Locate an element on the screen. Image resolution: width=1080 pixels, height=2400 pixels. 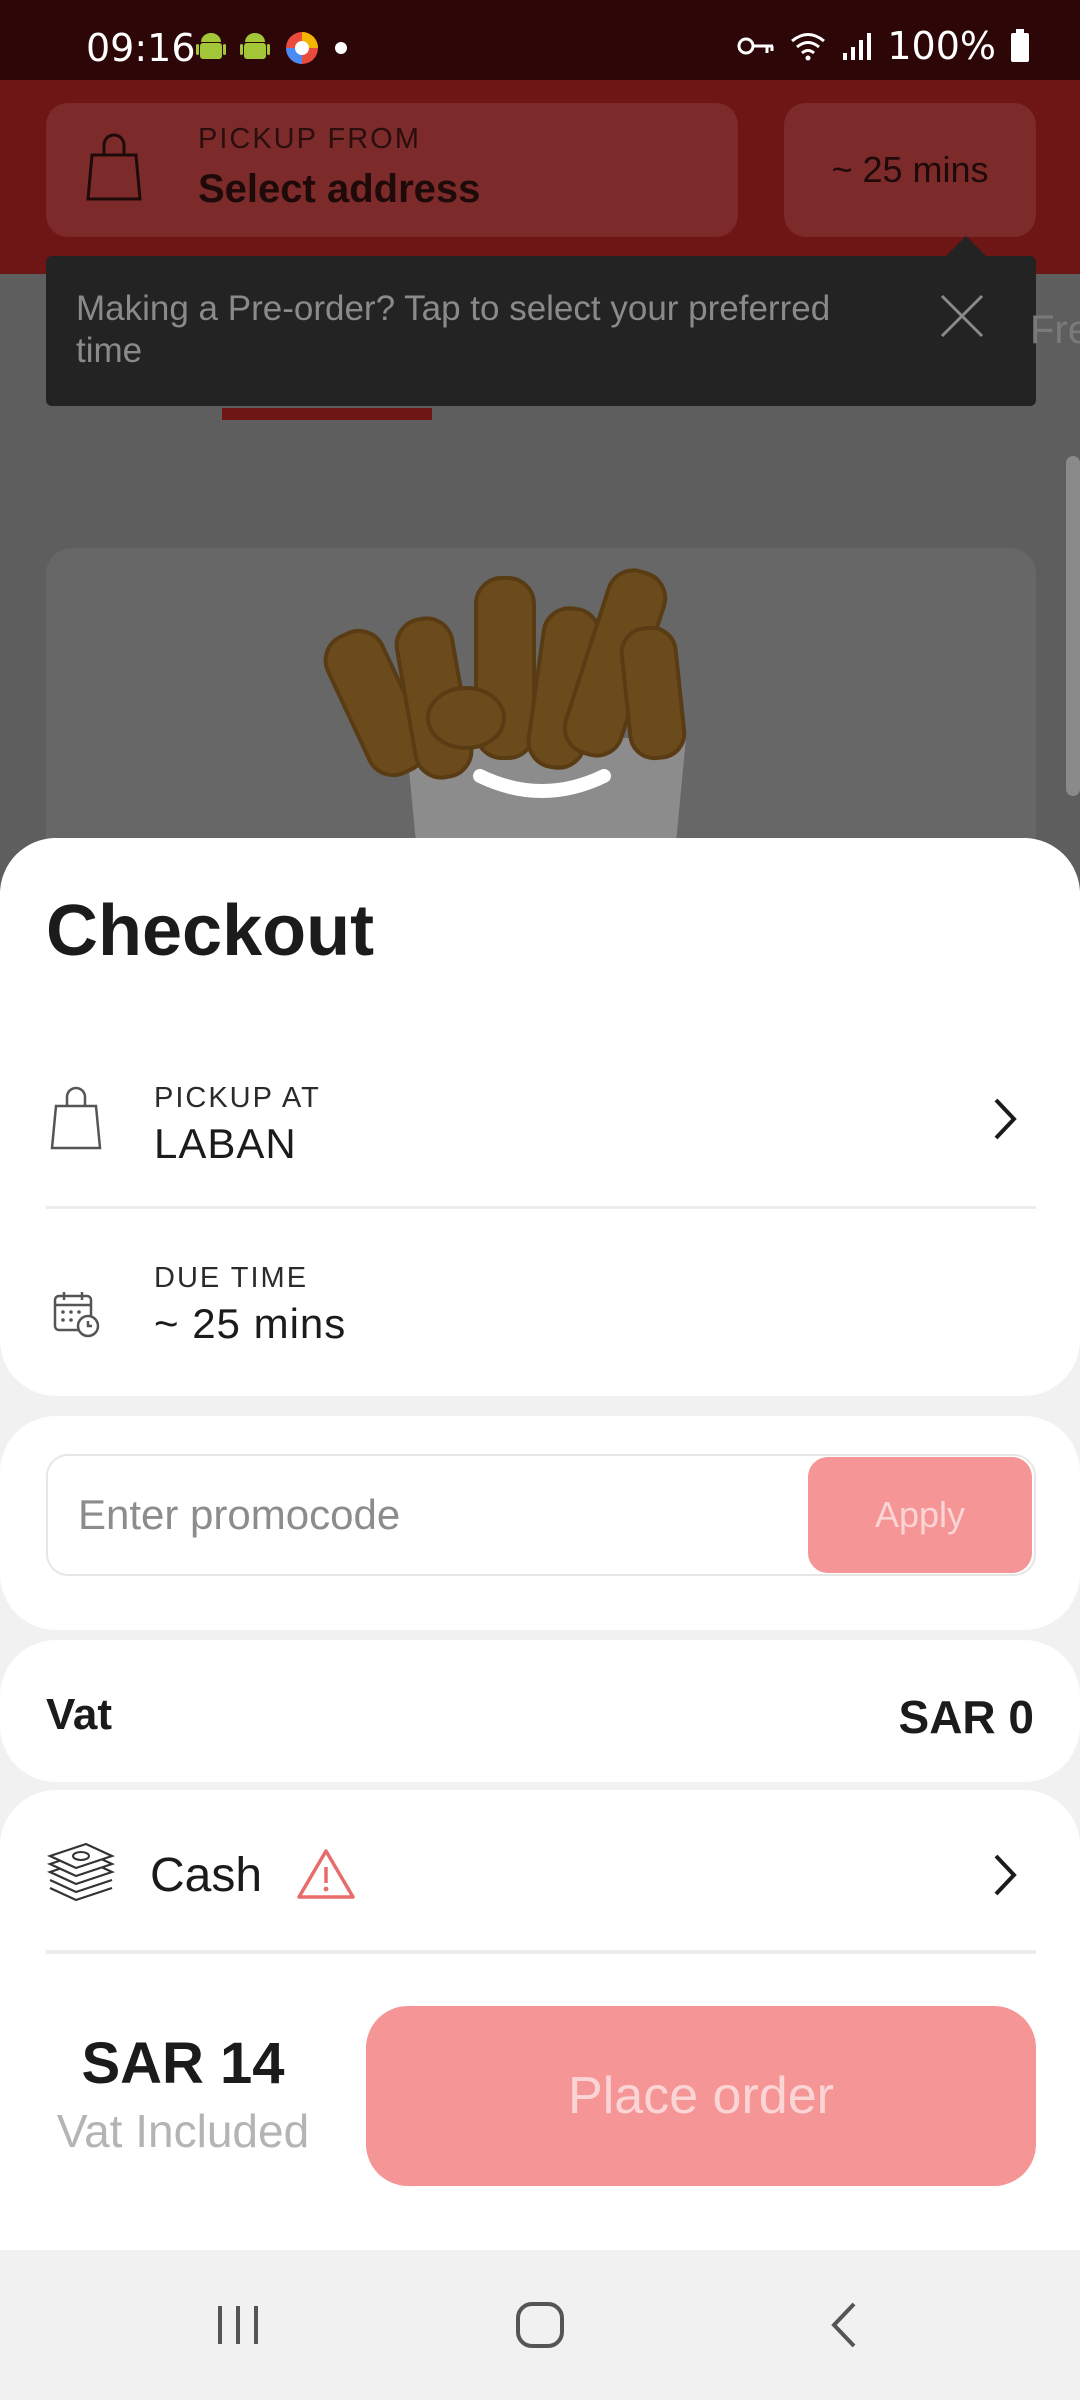
tooltip-arrow is located at coordinates (966, 247).